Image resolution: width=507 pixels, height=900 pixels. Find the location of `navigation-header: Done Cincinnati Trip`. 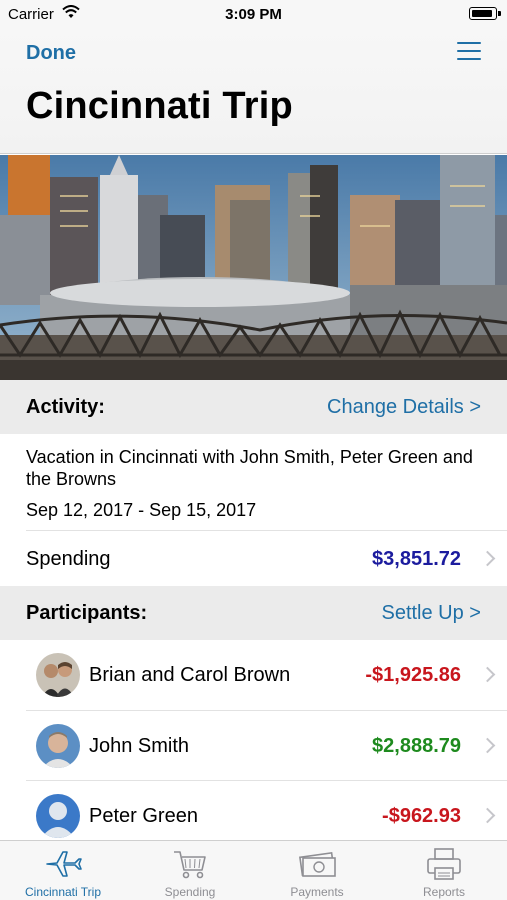

navigation-header: Done Cincinnati Trip is located at coordinates (253, 92).